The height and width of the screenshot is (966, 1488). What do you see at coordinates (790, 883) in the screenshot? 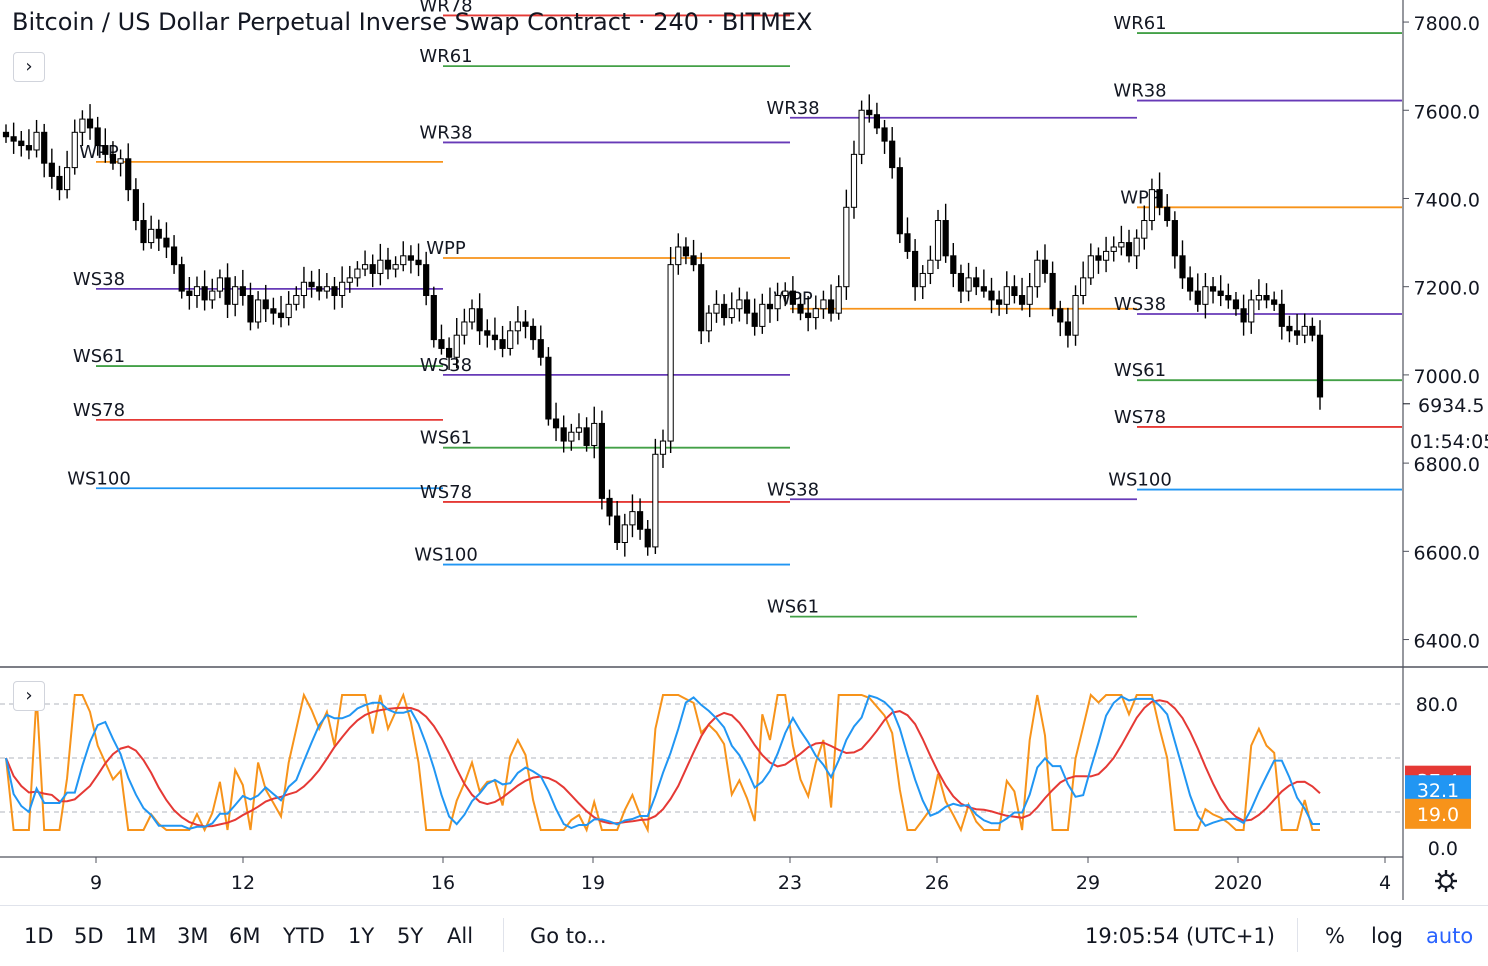
I see `time-tick-label: 23` at bounding box center [790, 883].